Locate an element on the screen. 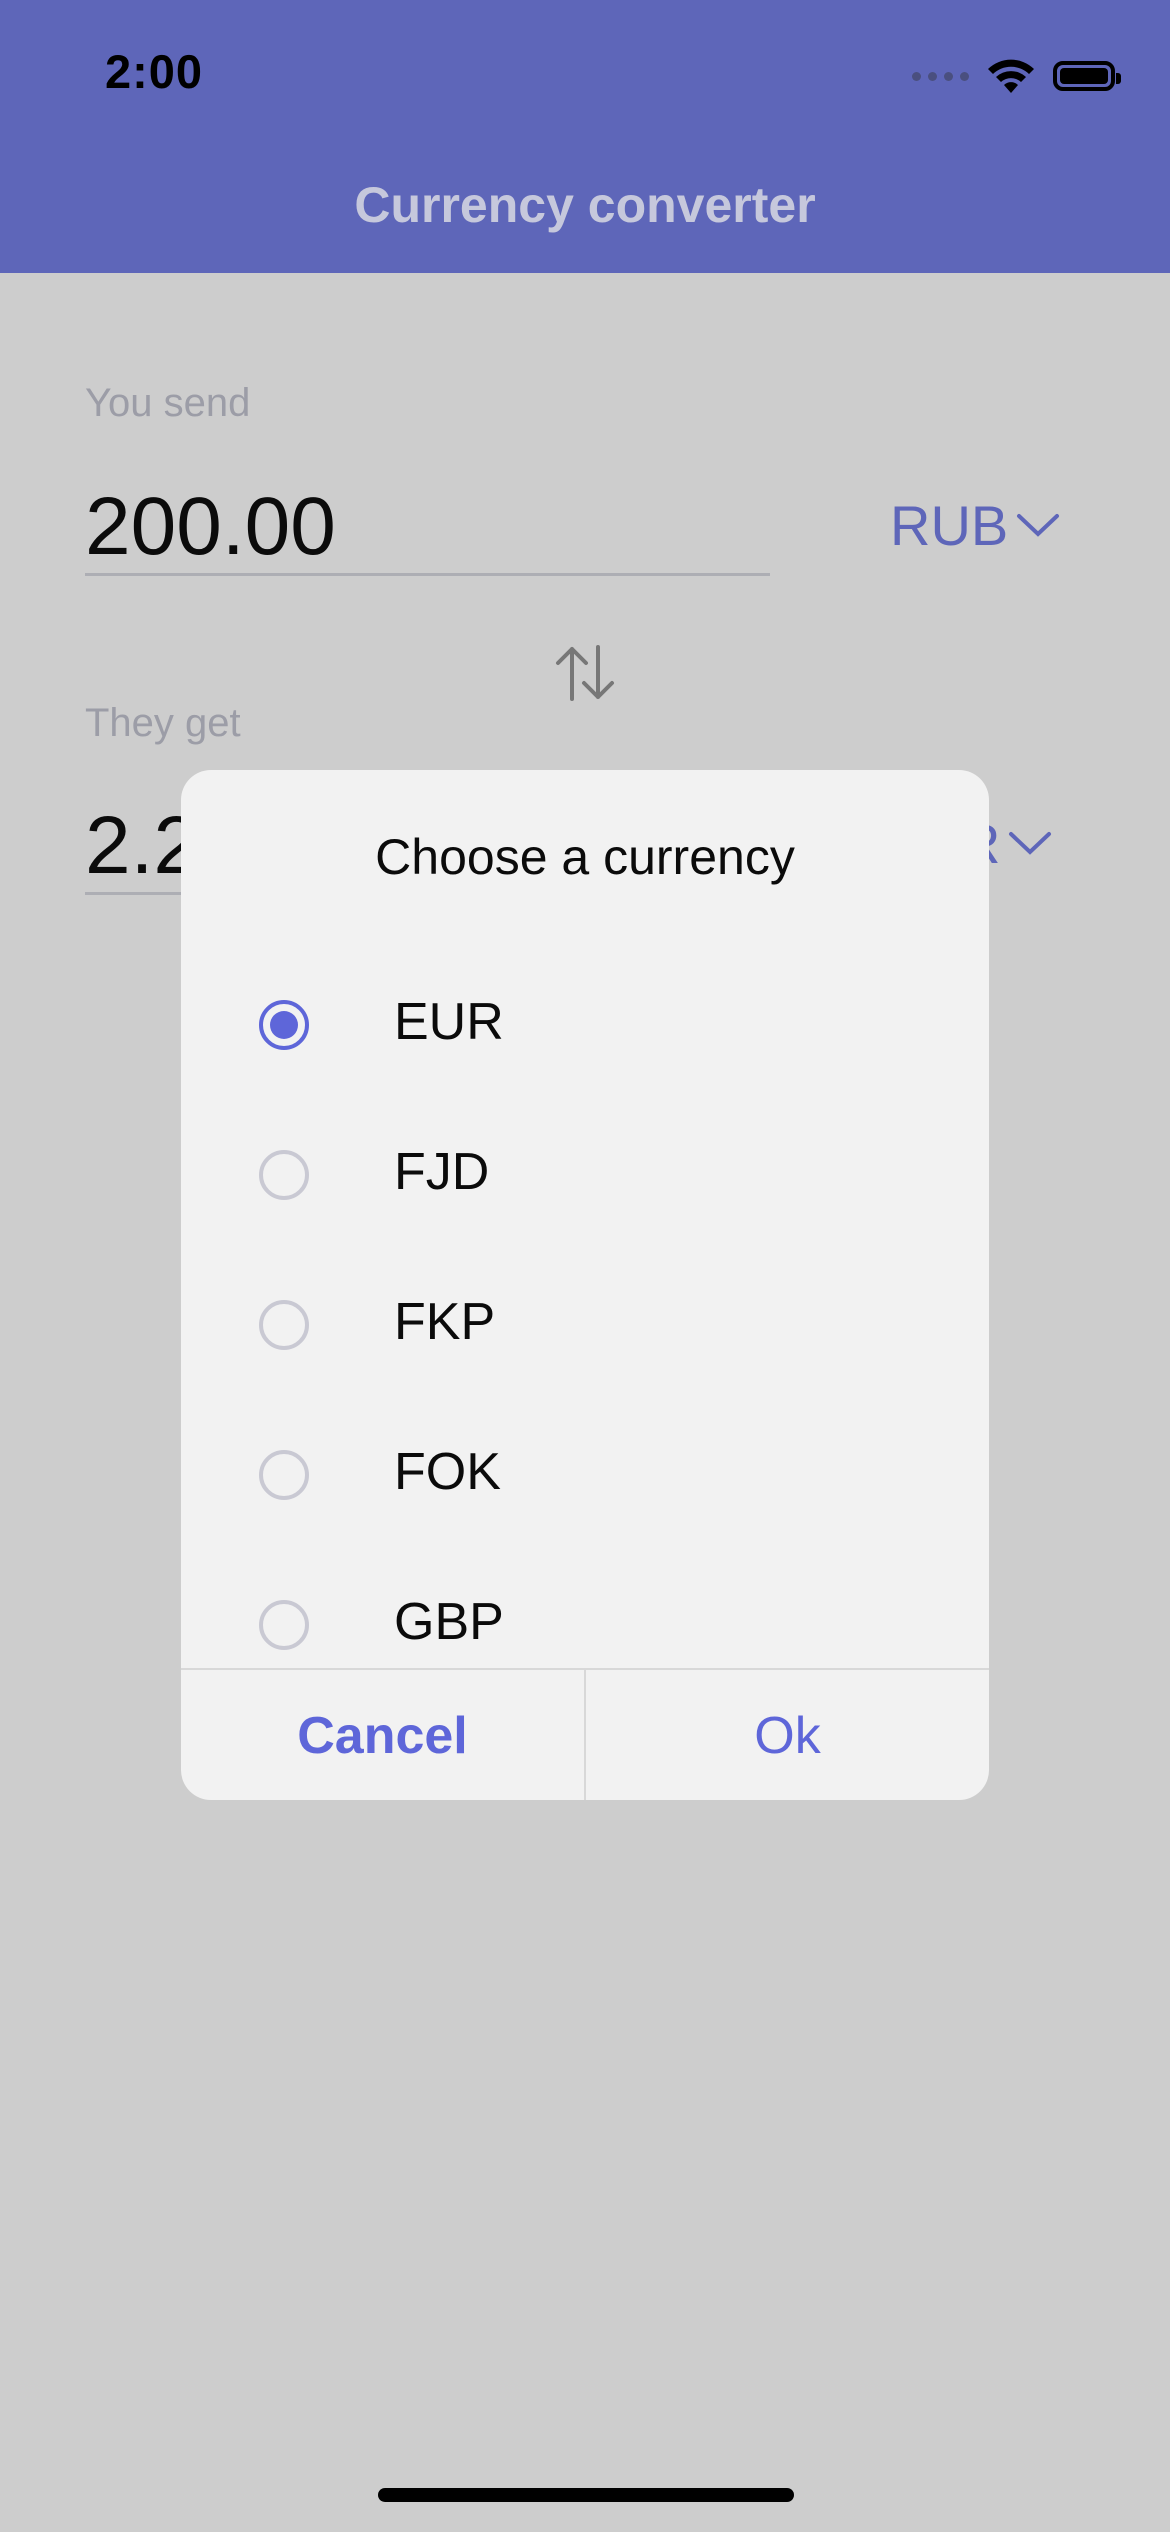 This screenshot has height=2532, width=1170. cancel-button: Cancel is located at coordinates (383, 1735).